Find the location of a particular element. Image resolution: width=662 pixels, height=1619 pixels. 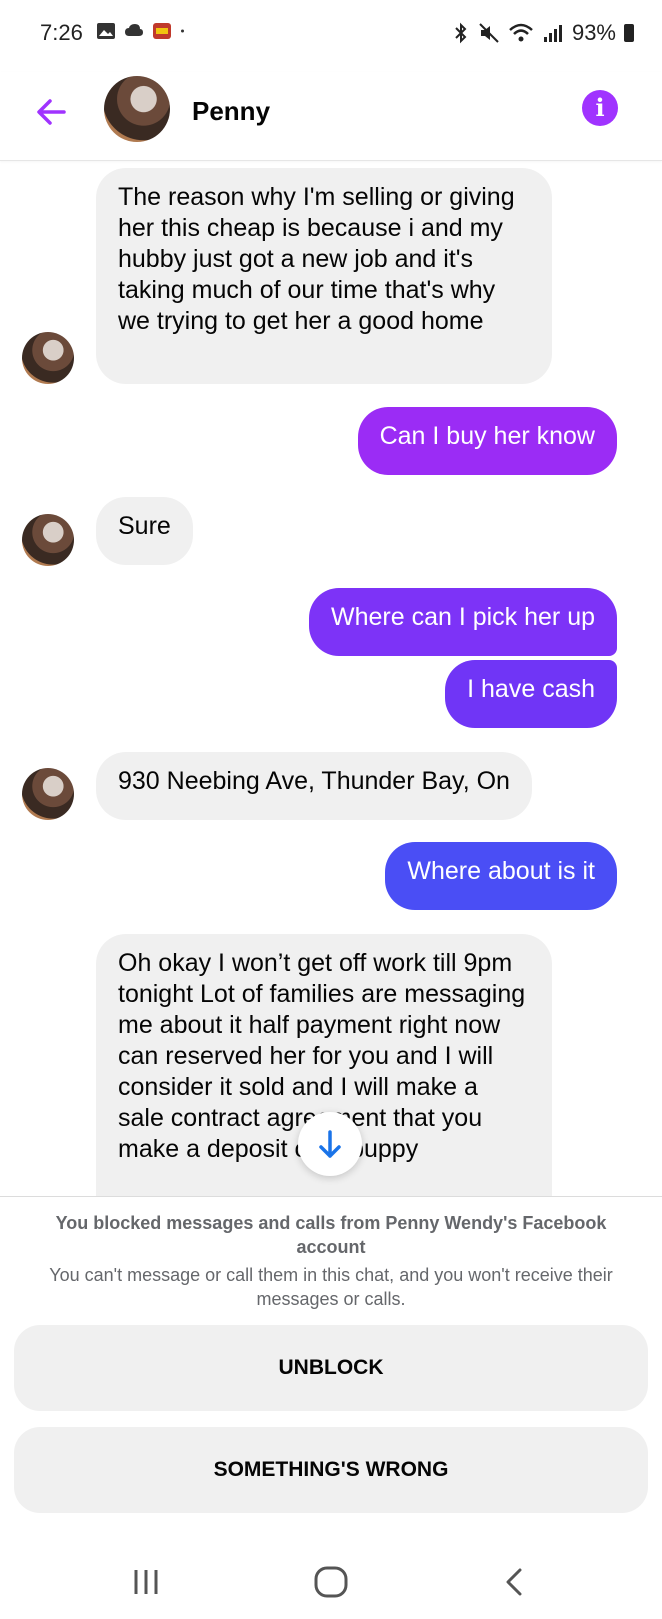

status-bar: 7:26 93% is located at coordinates (331, 36).